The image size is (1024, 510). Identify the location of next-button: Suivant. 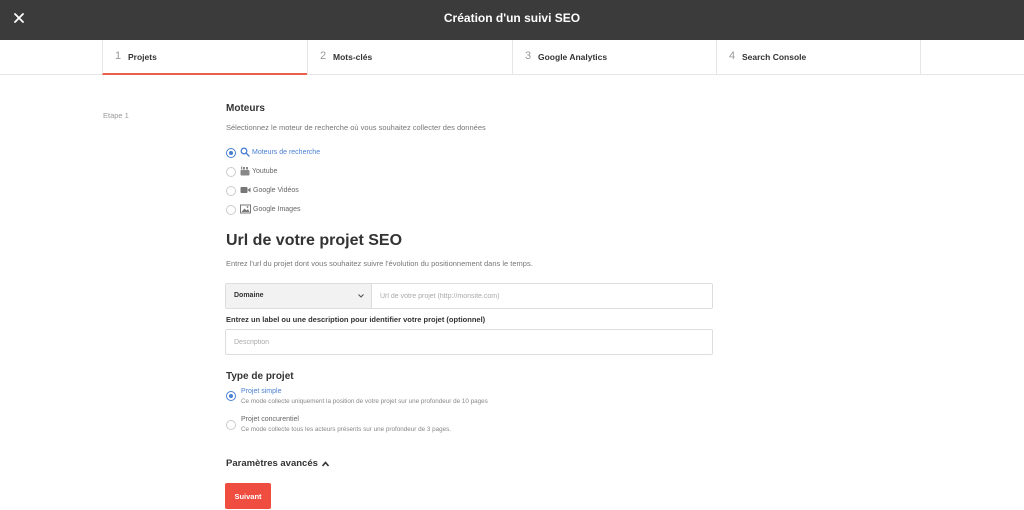
(248, 496).